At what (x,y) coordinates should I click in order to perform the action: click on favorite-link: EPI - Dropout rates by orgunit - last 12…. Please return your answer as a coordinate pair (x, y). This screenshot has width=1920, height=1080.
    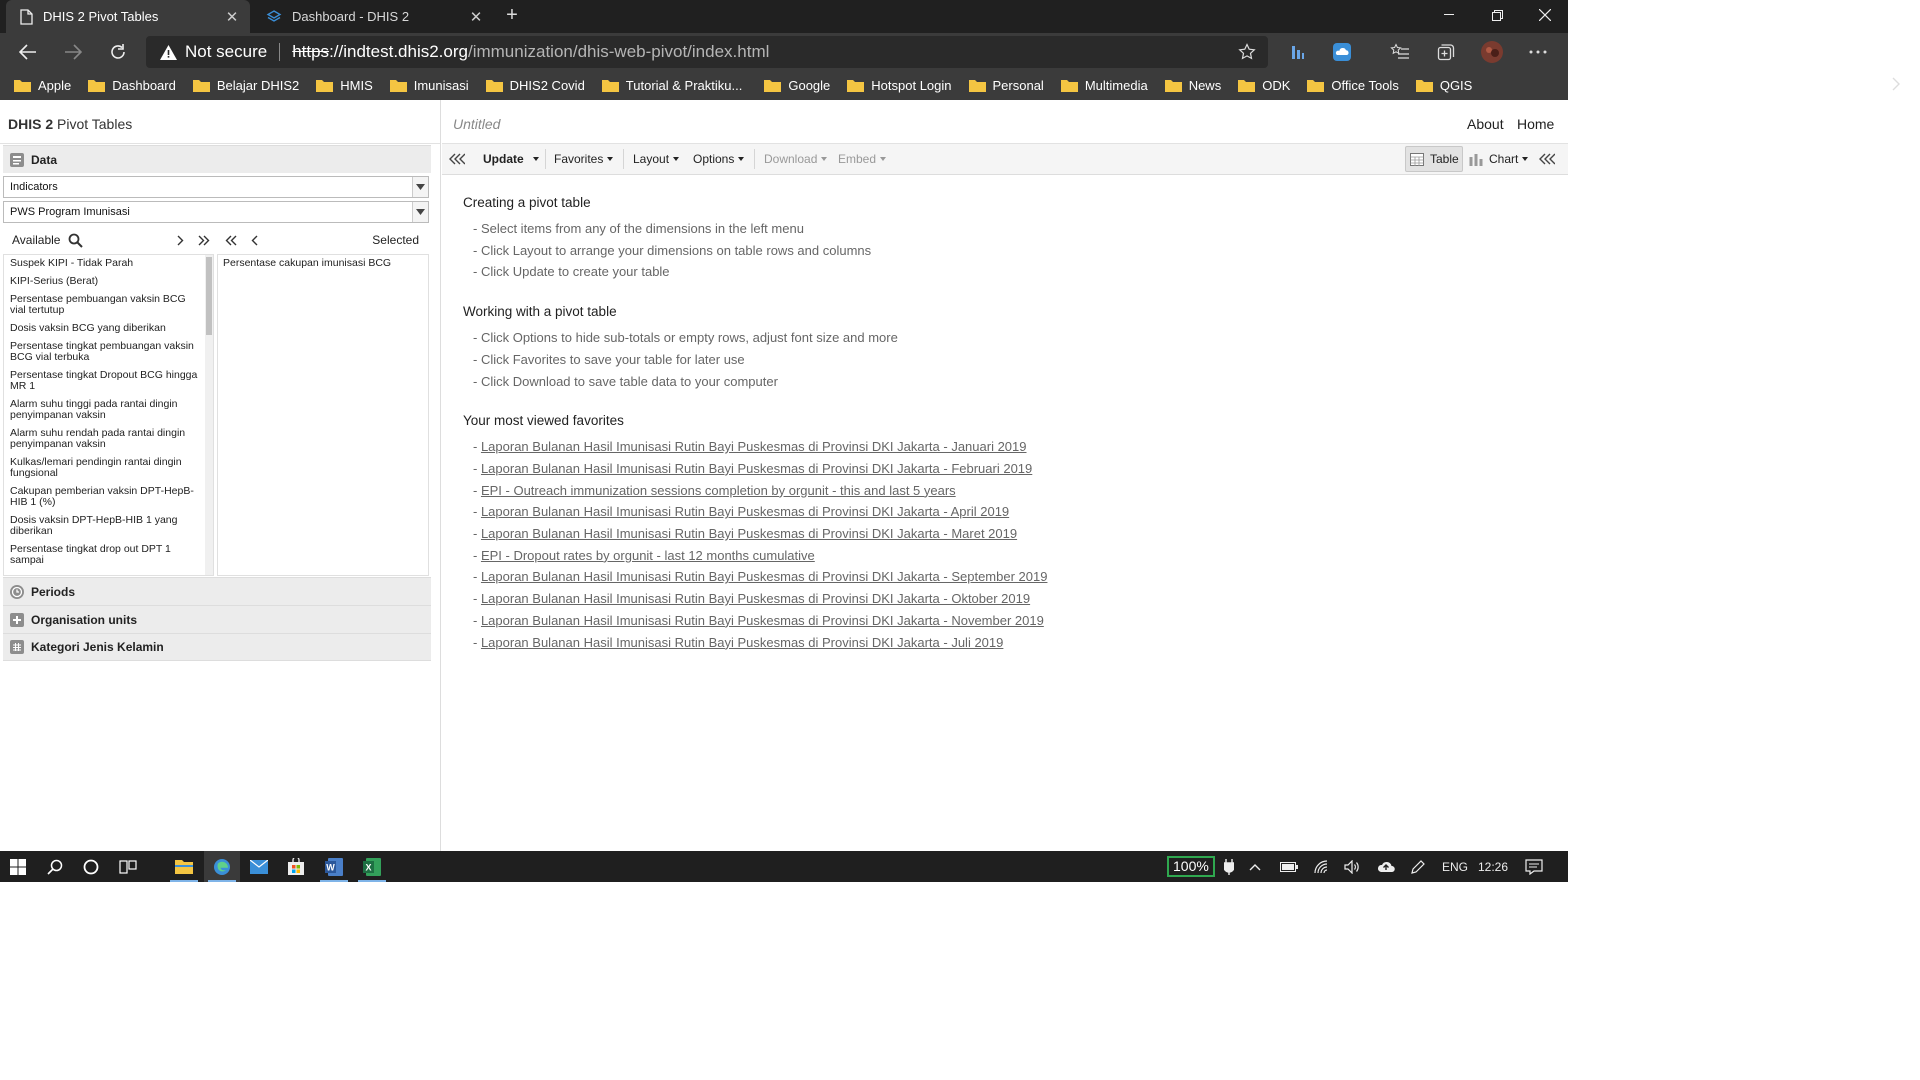
    Looking at the image, I should click on (648, 555).